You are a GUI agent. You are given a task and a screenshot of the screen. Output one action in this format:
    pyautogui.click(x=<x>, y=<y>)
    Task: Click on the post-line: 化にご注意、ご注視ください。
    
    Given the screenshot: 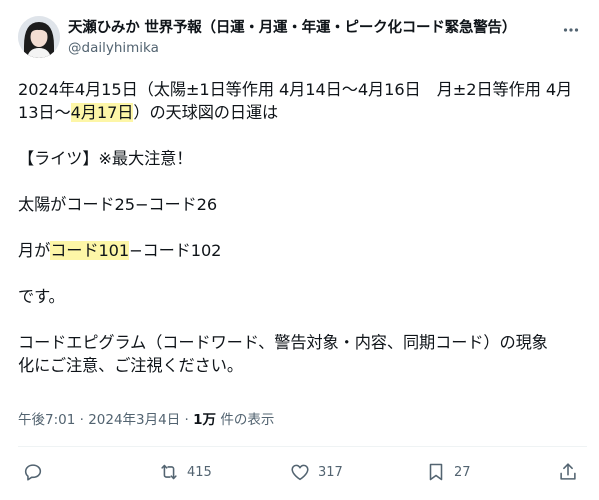 What is the action you would take?
    pyautogui.click(x=130, y=365)
    